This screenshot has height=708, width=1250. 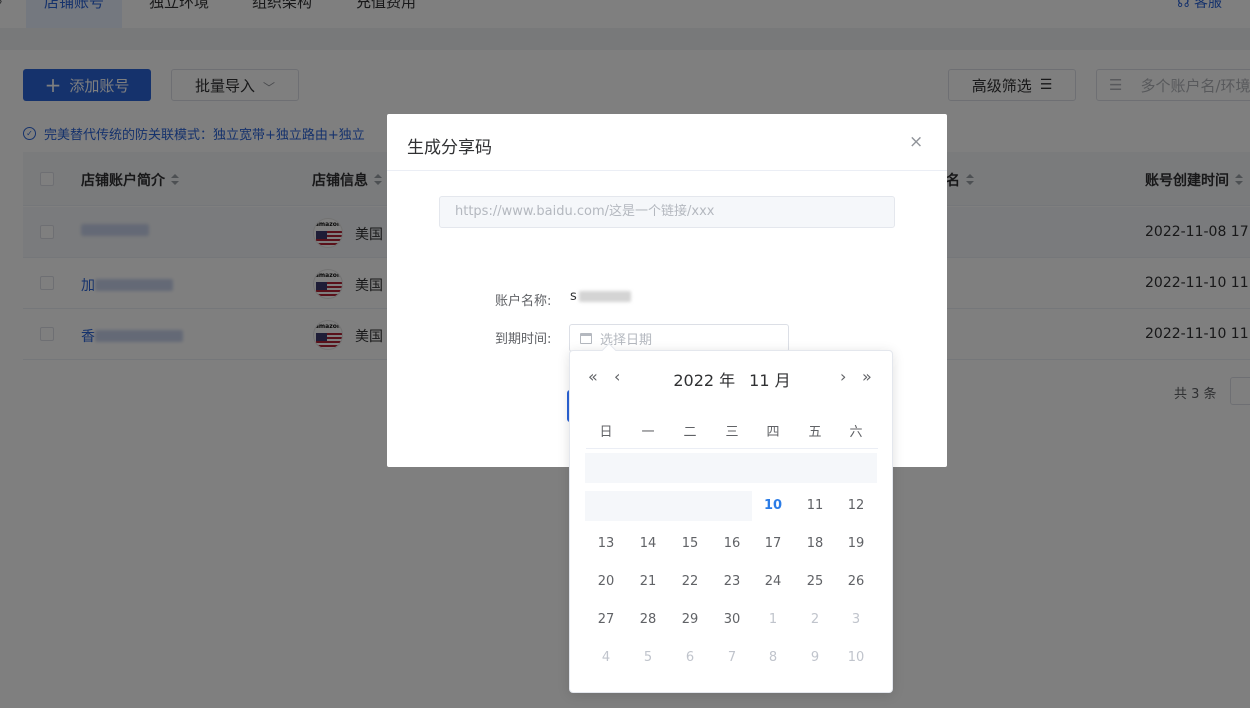 I want to click on dialog-divider, so click(x=667, y=170).